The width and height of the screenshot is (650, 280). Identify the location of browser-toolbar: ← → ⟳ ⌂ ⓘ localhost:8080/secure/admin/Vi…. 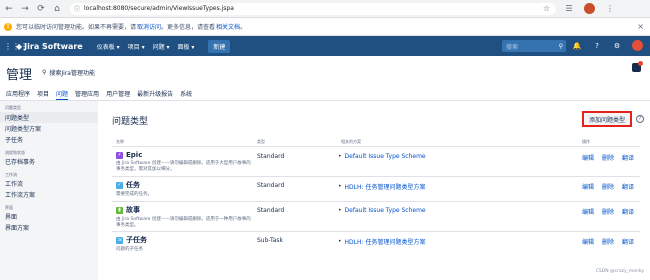
(325, 9).